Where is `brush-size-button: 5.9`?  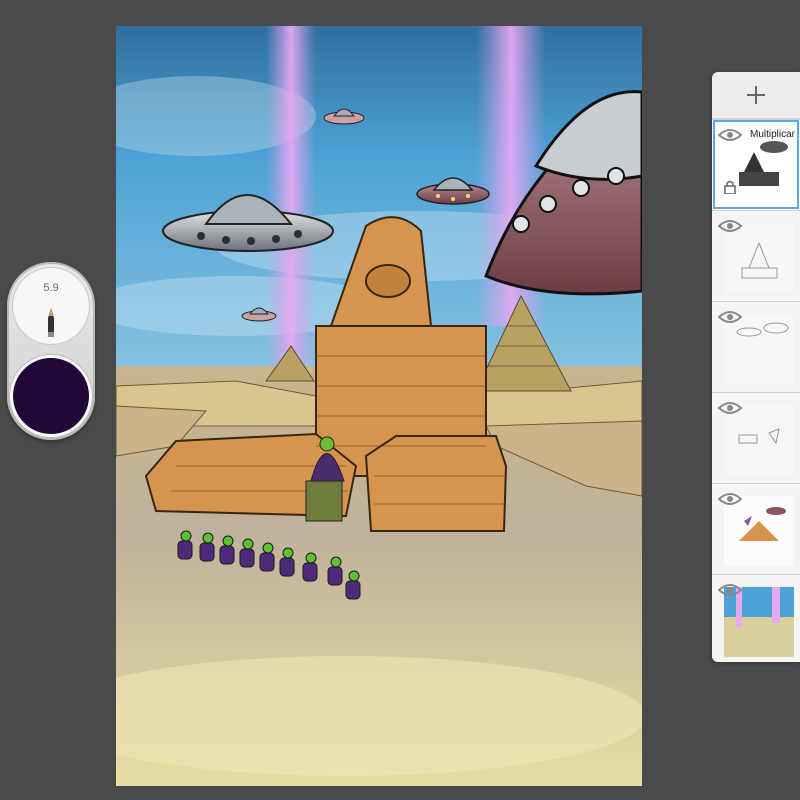
brush-size-button: 5.9 is located at coordinates (51, 306).